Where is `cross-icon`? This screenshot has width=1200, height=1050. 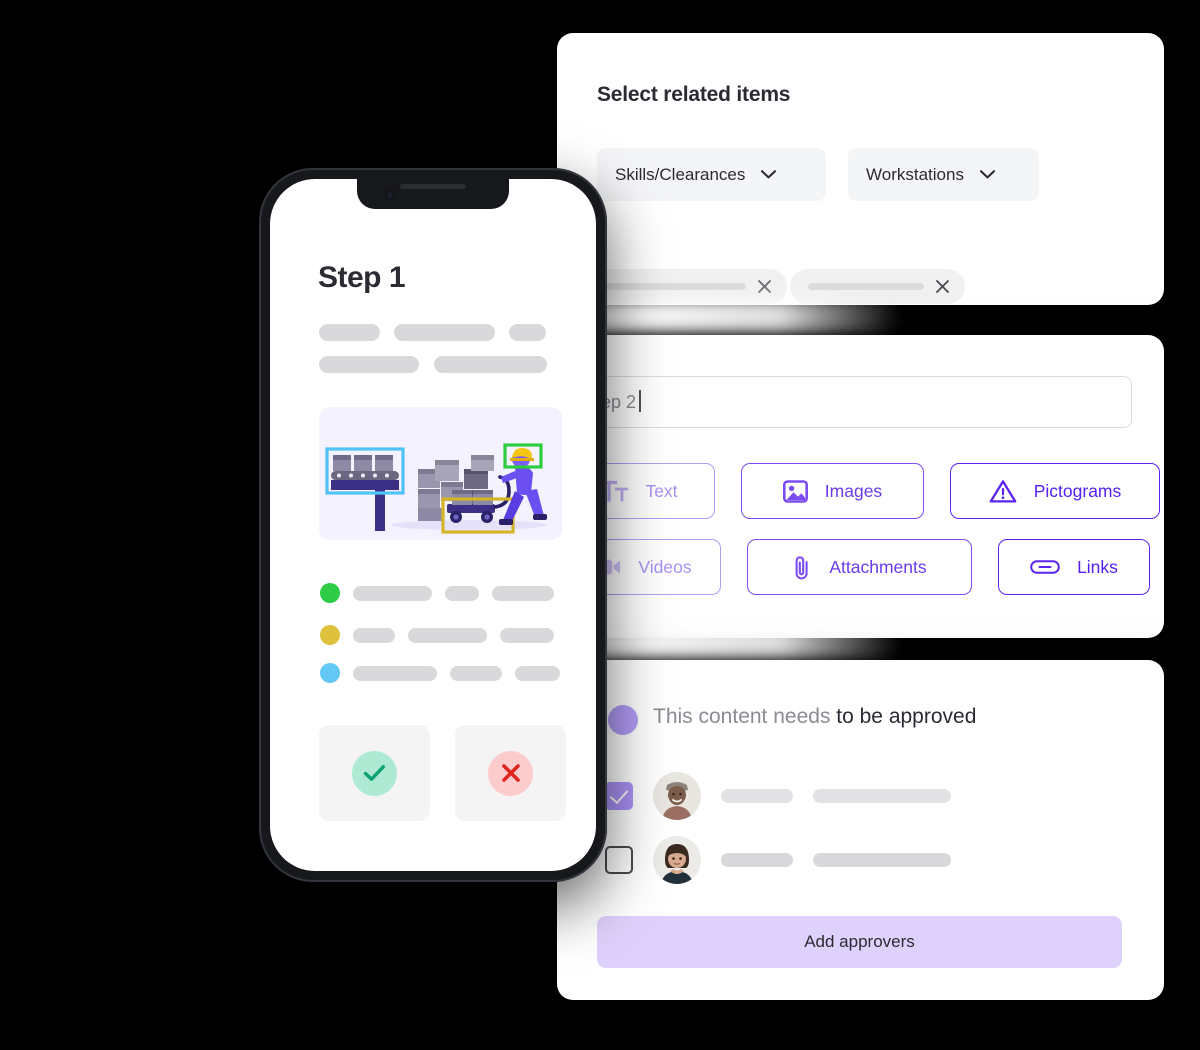
cross-icon is located at coordinates (510, 773).